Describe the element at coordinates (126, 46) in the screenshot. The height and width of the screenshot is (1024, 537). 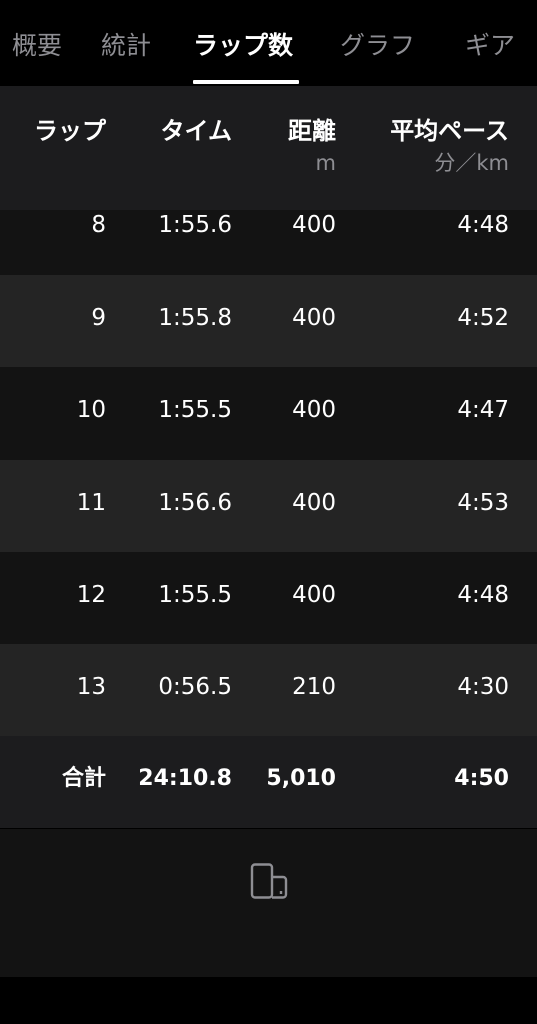
I see `tab-stats: 統計` at that location.